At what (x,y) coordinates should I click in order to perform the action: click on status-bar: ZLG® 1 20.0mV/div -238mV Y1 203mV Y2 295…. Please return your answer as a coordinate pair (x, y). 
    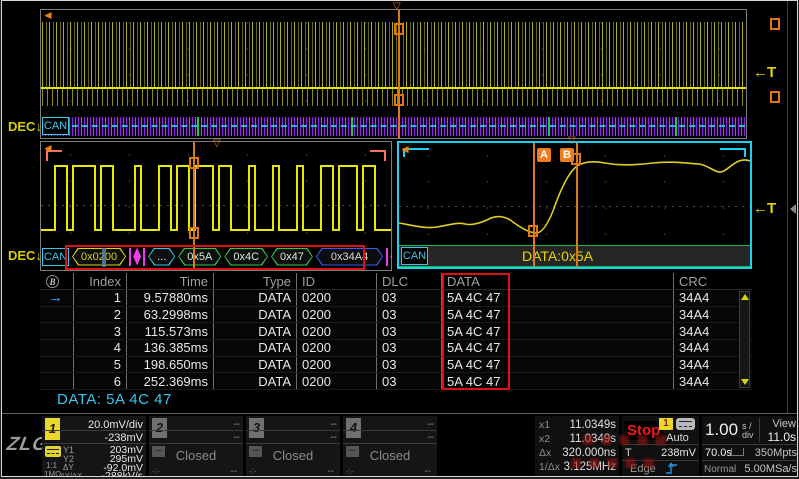
    Looking at the image, I should click on (399, 444).